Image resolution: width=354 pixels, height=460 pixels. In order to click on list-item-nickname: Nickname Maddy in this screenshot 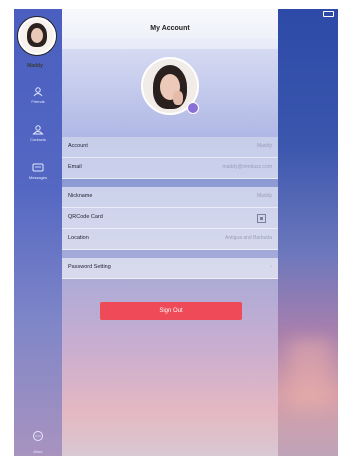, I will do `click(170, 197)`.